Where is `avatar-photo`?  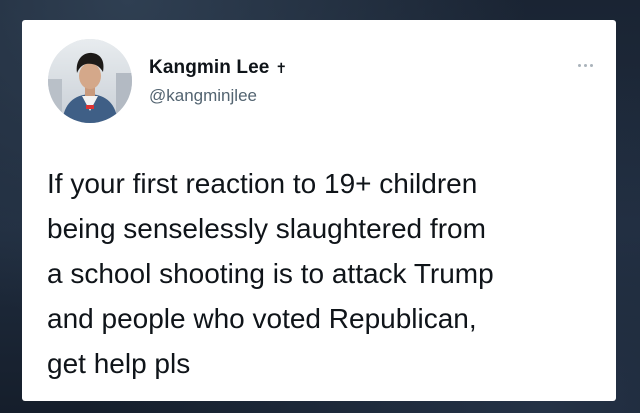 avatar-photo is located at coordinates (90, 81).